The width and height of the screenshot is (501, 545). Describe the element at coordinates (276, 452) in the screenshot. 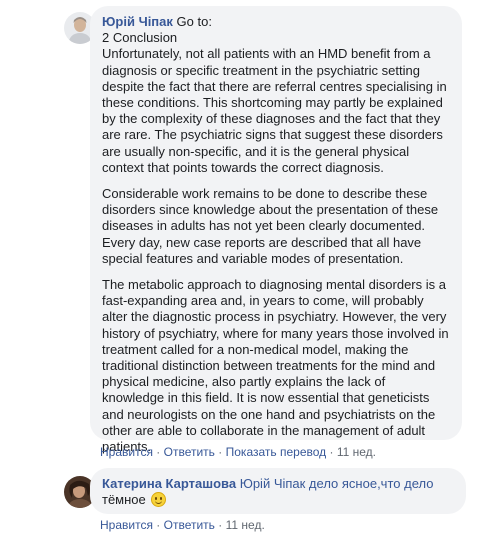

I see `show-translation-link: Показать перевод` at that location.